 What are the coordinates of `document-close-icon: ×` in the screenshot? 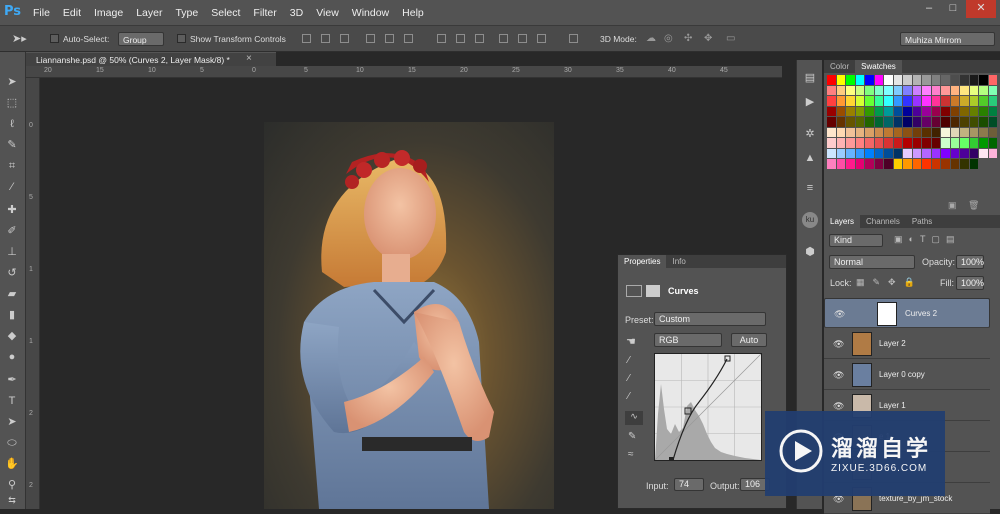 It's located at (249, 59).